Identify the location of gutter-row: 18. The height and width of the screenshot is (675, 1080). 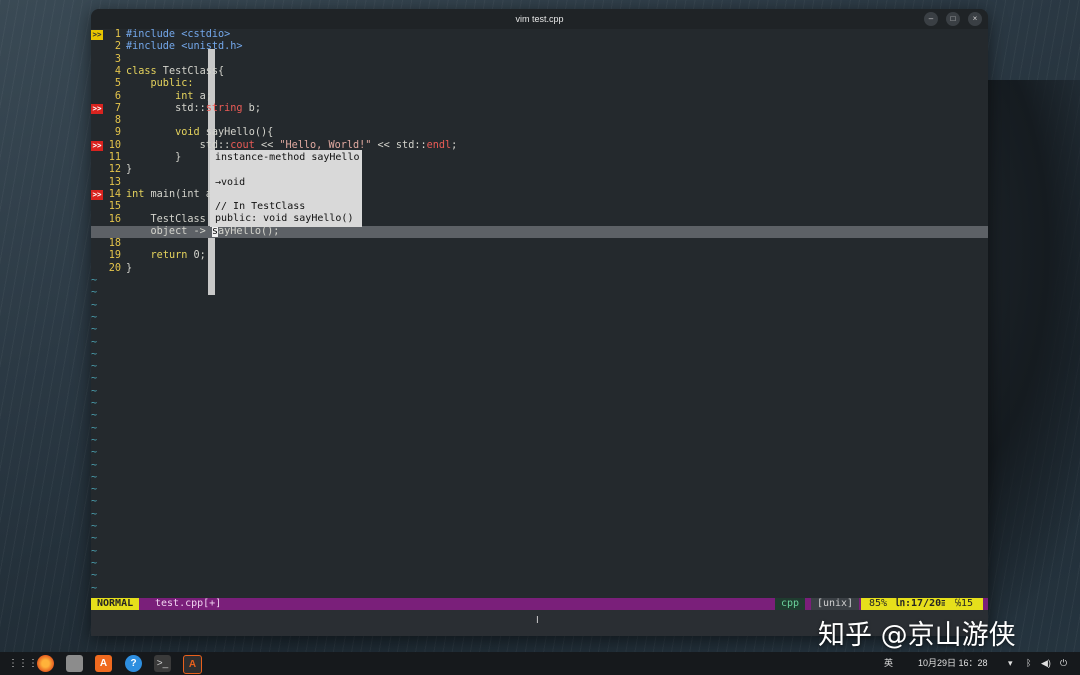
(539, 244).